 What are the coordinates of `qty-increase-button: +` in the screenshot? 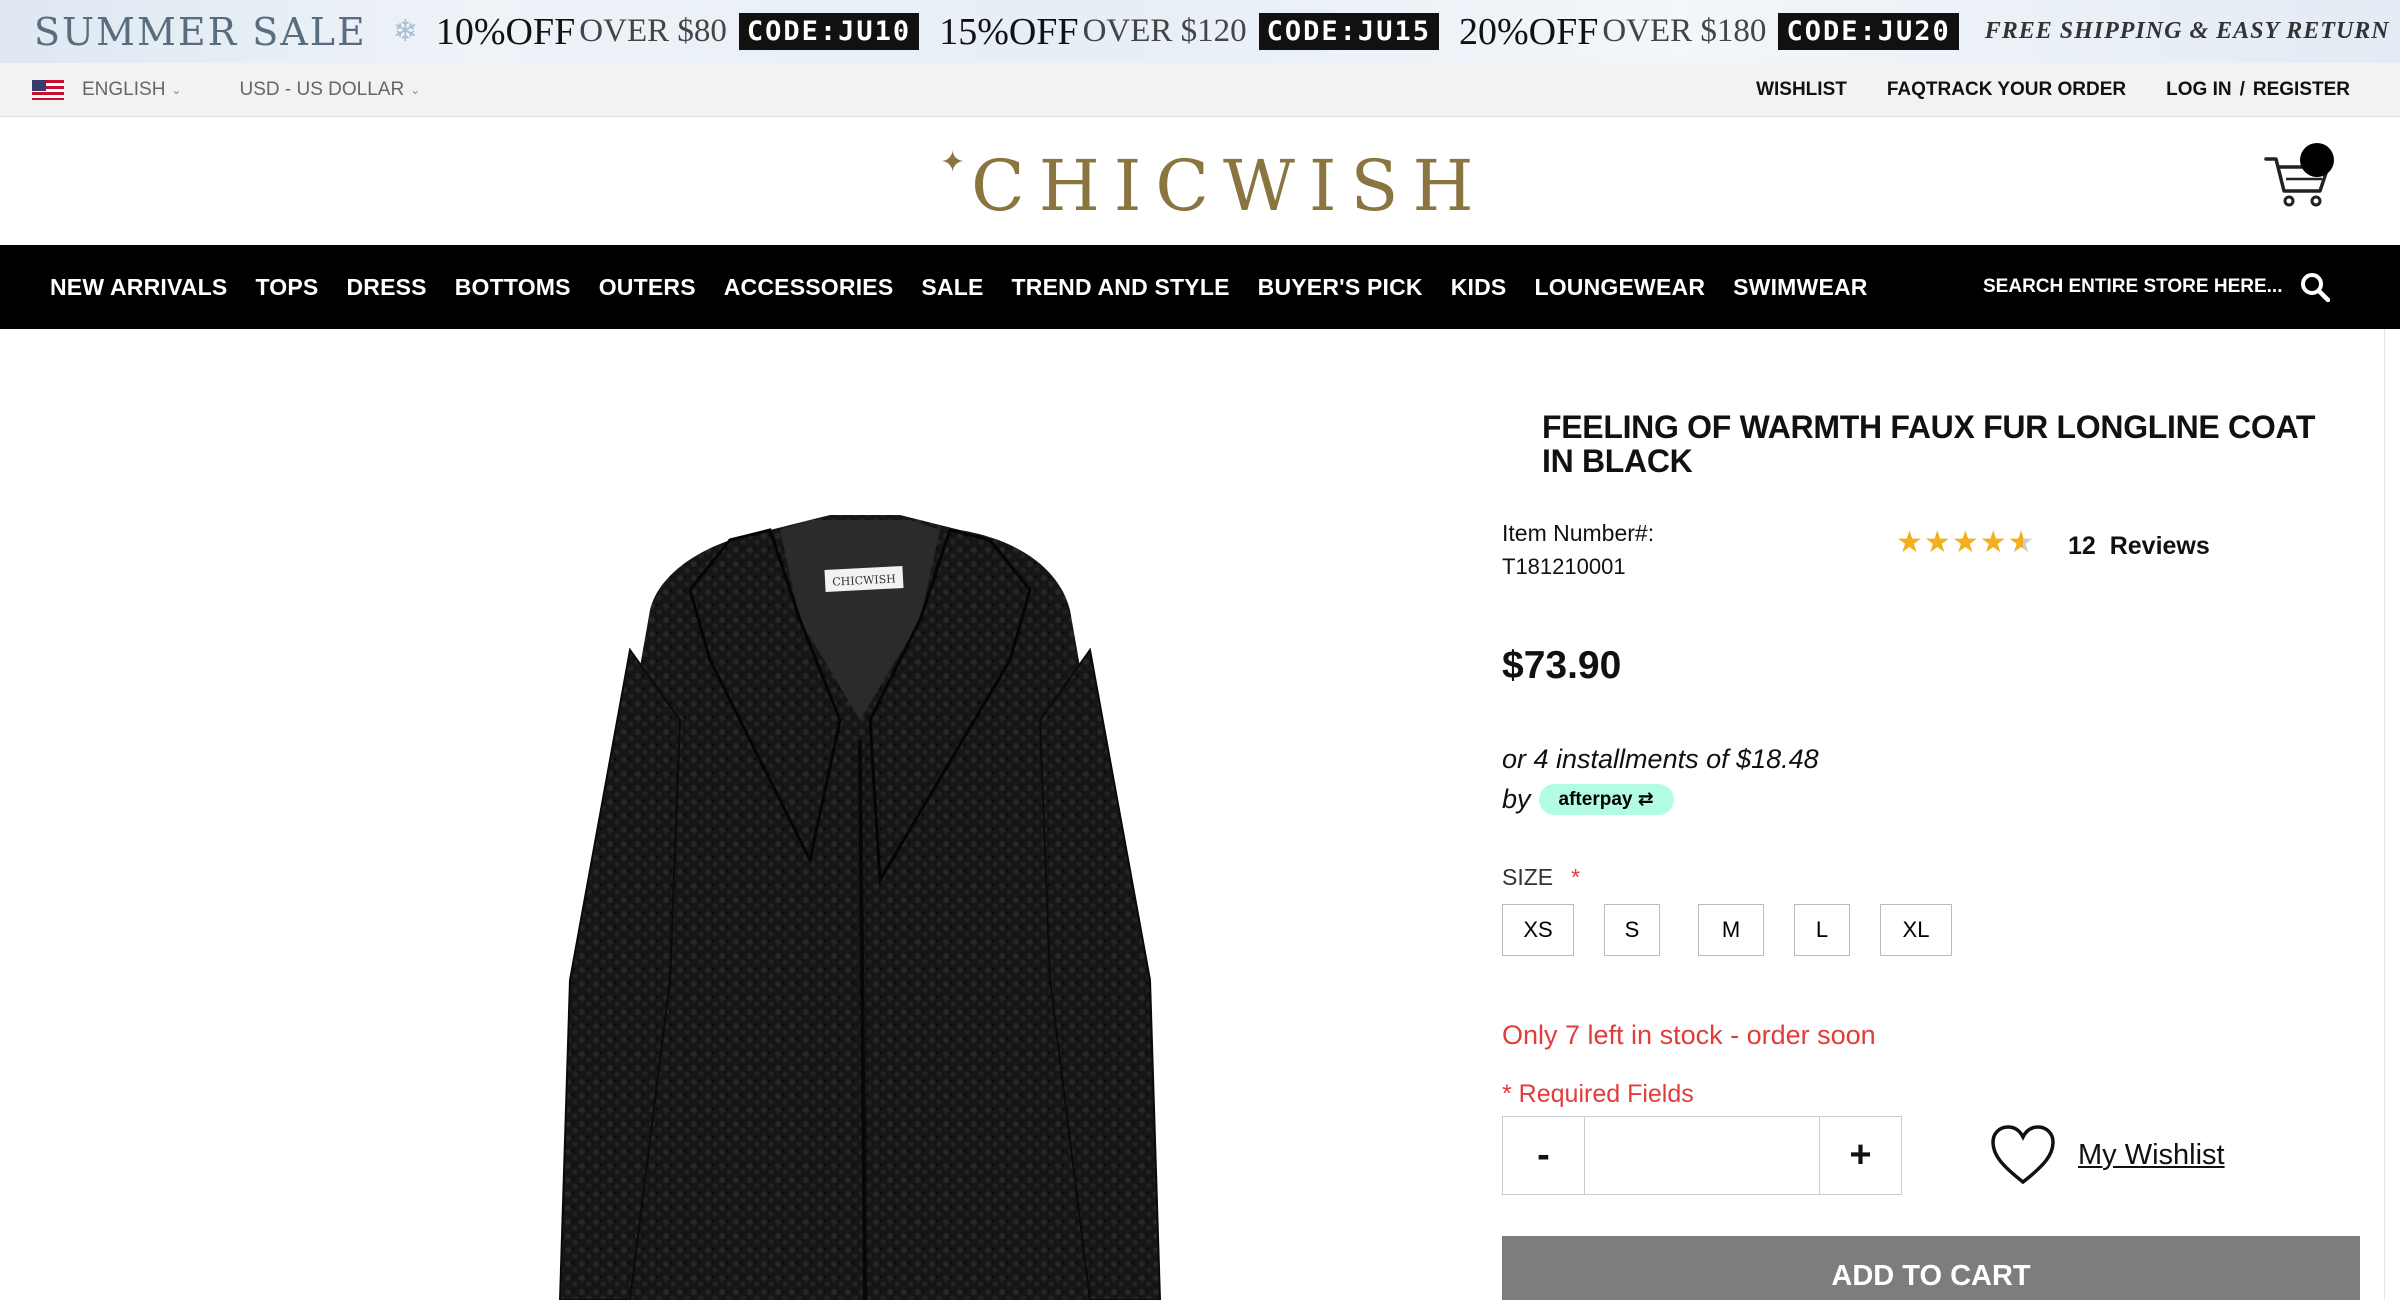 It's located at (1860, 1155).